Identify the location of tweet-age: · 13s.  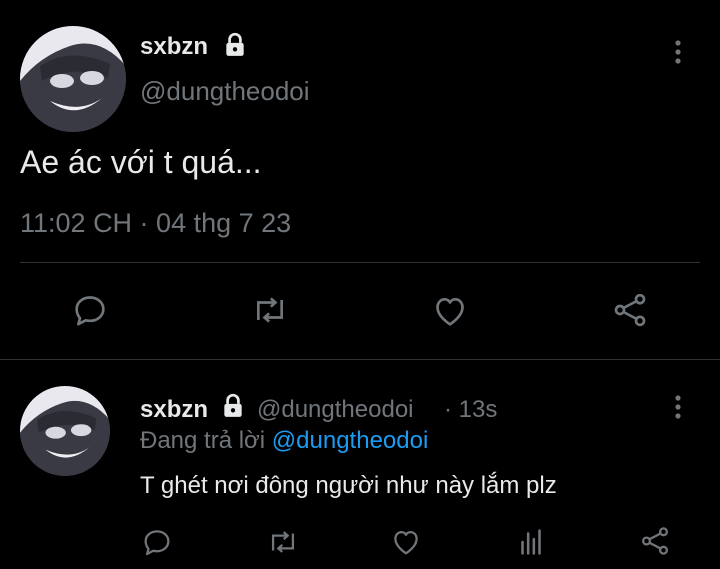
(470, 410).